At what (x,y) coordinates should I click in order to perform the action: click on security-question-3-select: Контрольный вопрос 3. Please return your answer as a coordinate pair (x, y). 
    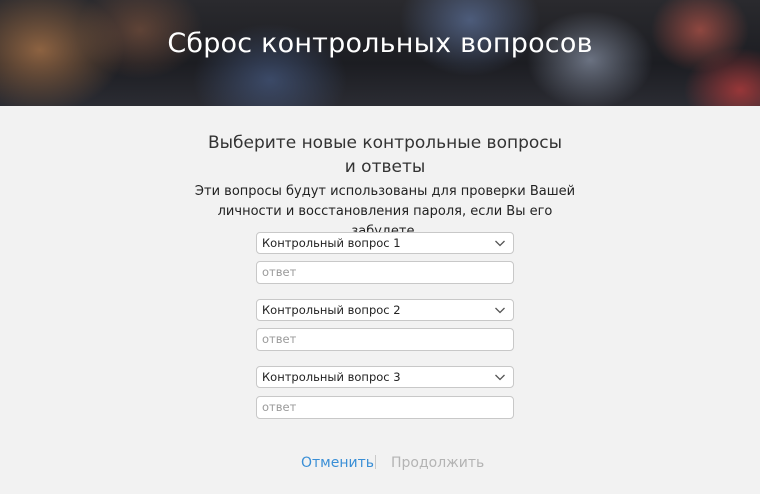
    Looking at the image, I should click on (385, 377).